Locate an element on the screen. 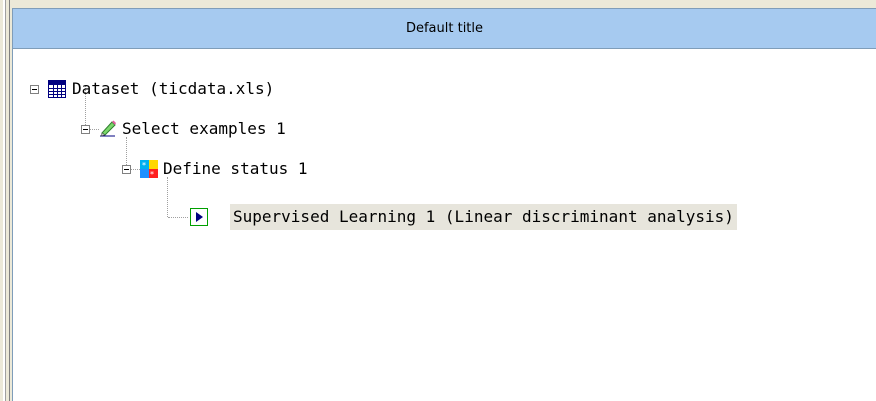 The width and height of the screenshot is (876, 401). play-arrow-icon is located at coordinates (199, 217).